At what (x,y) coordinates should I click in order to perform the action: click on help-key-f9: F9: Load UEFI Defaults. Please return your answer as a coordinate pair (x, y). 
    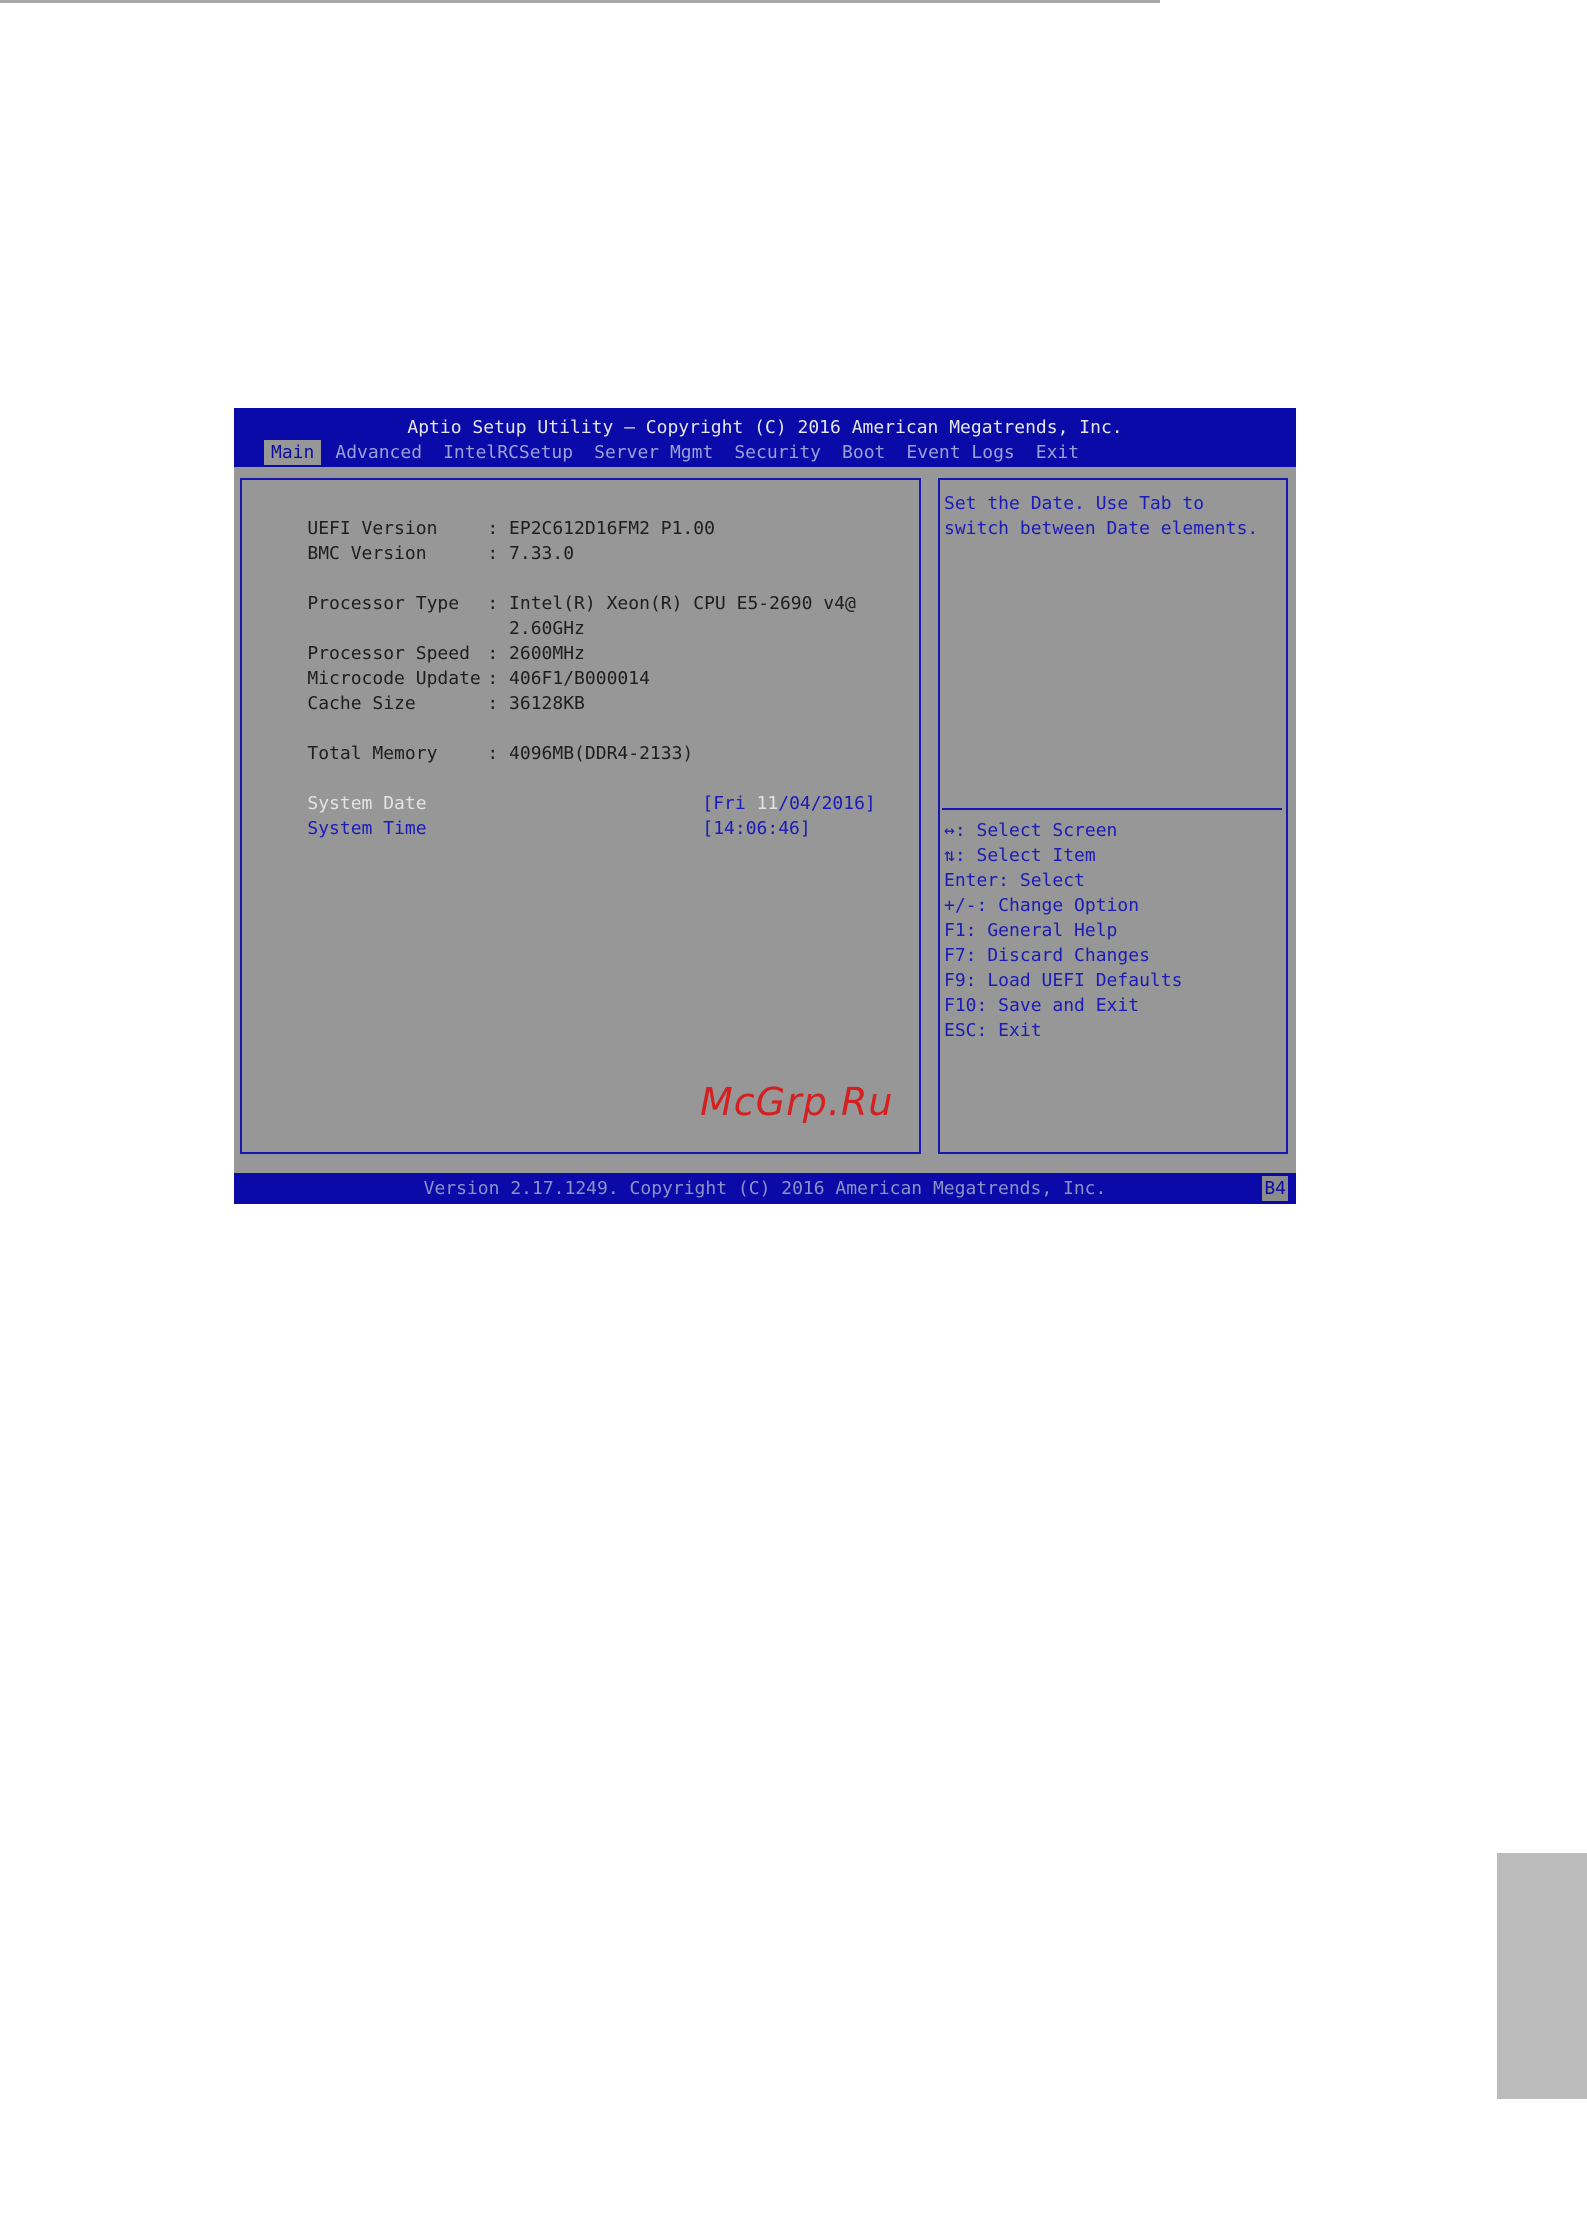
    Looking at the image, I should click on (1063, 980).